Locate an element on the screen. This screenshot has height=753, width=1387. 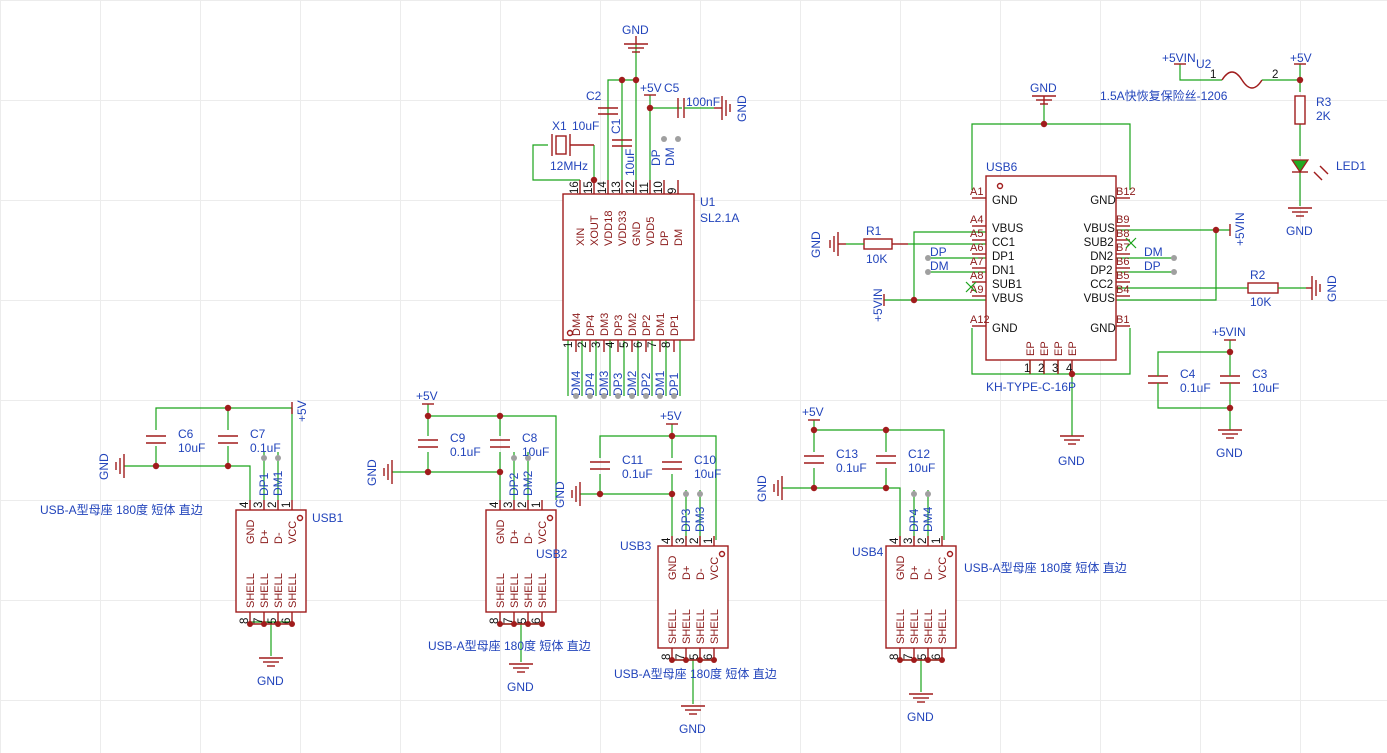
u1-pin-name: GND is located at coordinates (637, 234).